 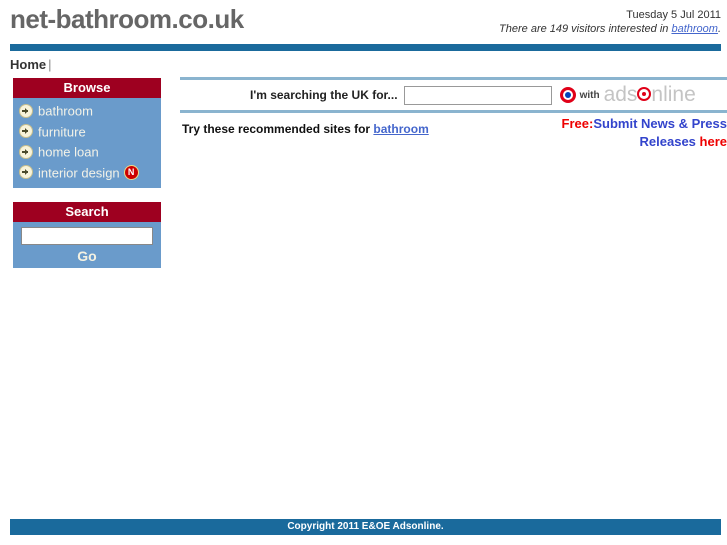 I want to click on brand-text-part2: nline, so click(x=673, y=94).